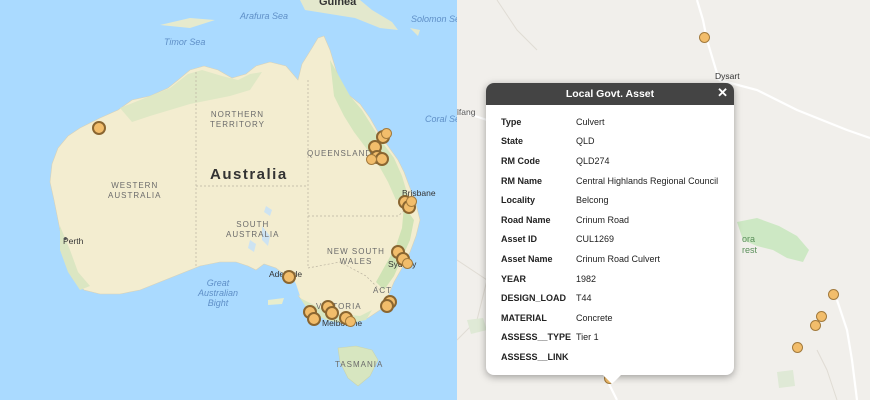 The width and height of the screenshot is (870, 400). I want to click on attribute-key: State, so click(512, 141).